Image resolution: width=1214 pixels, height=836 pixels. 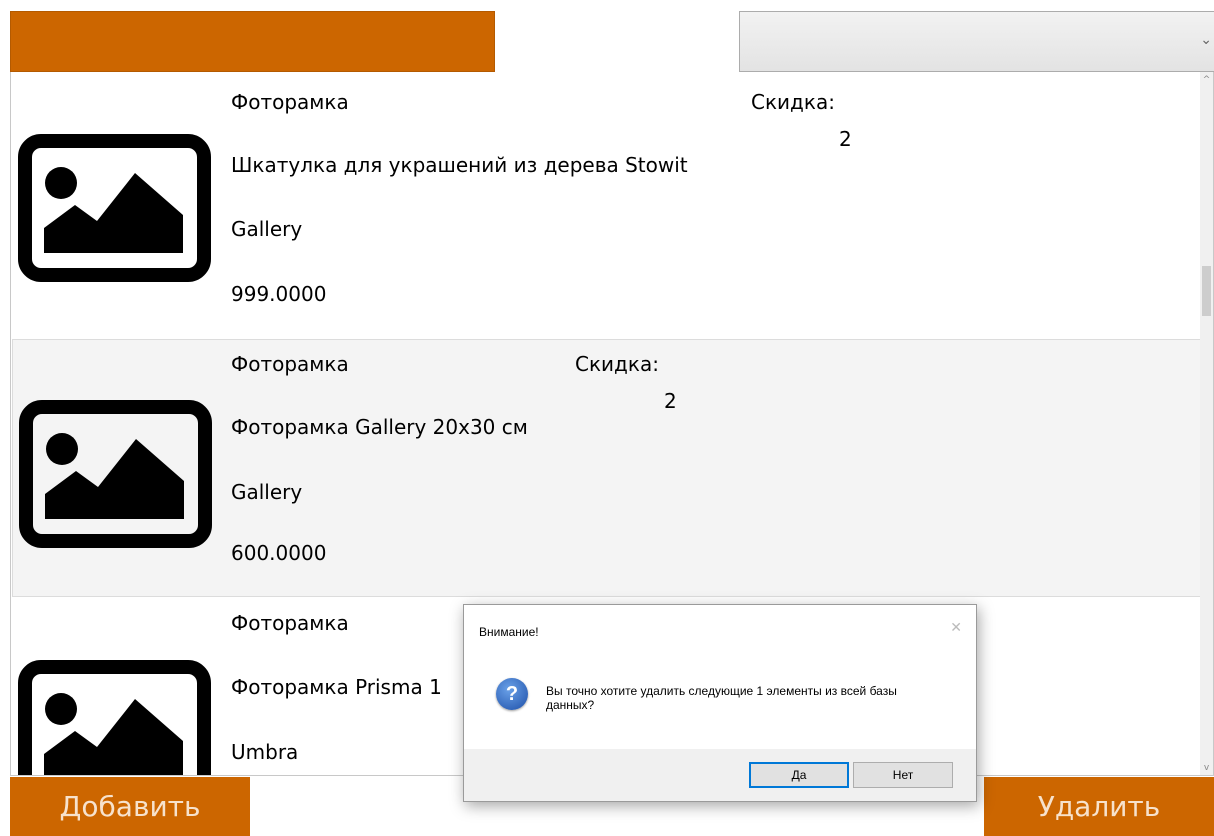 I want to click on yes-button: Да, so click(x=799, y=775).